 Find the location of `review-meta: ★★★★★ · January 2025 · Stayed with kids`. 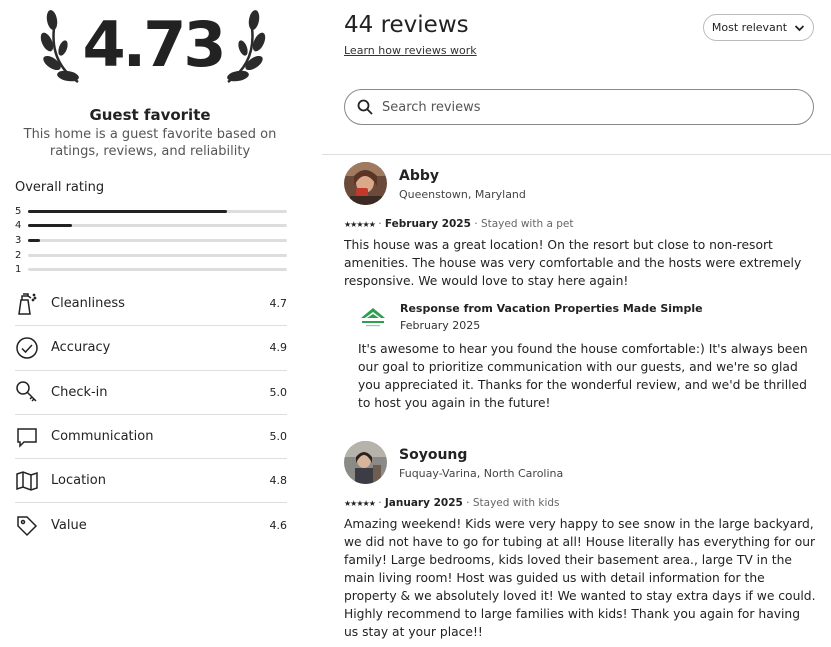

review-meta: ★★★★★ · January 2025 · Stayed with kids is located at coordinates (452, 503).